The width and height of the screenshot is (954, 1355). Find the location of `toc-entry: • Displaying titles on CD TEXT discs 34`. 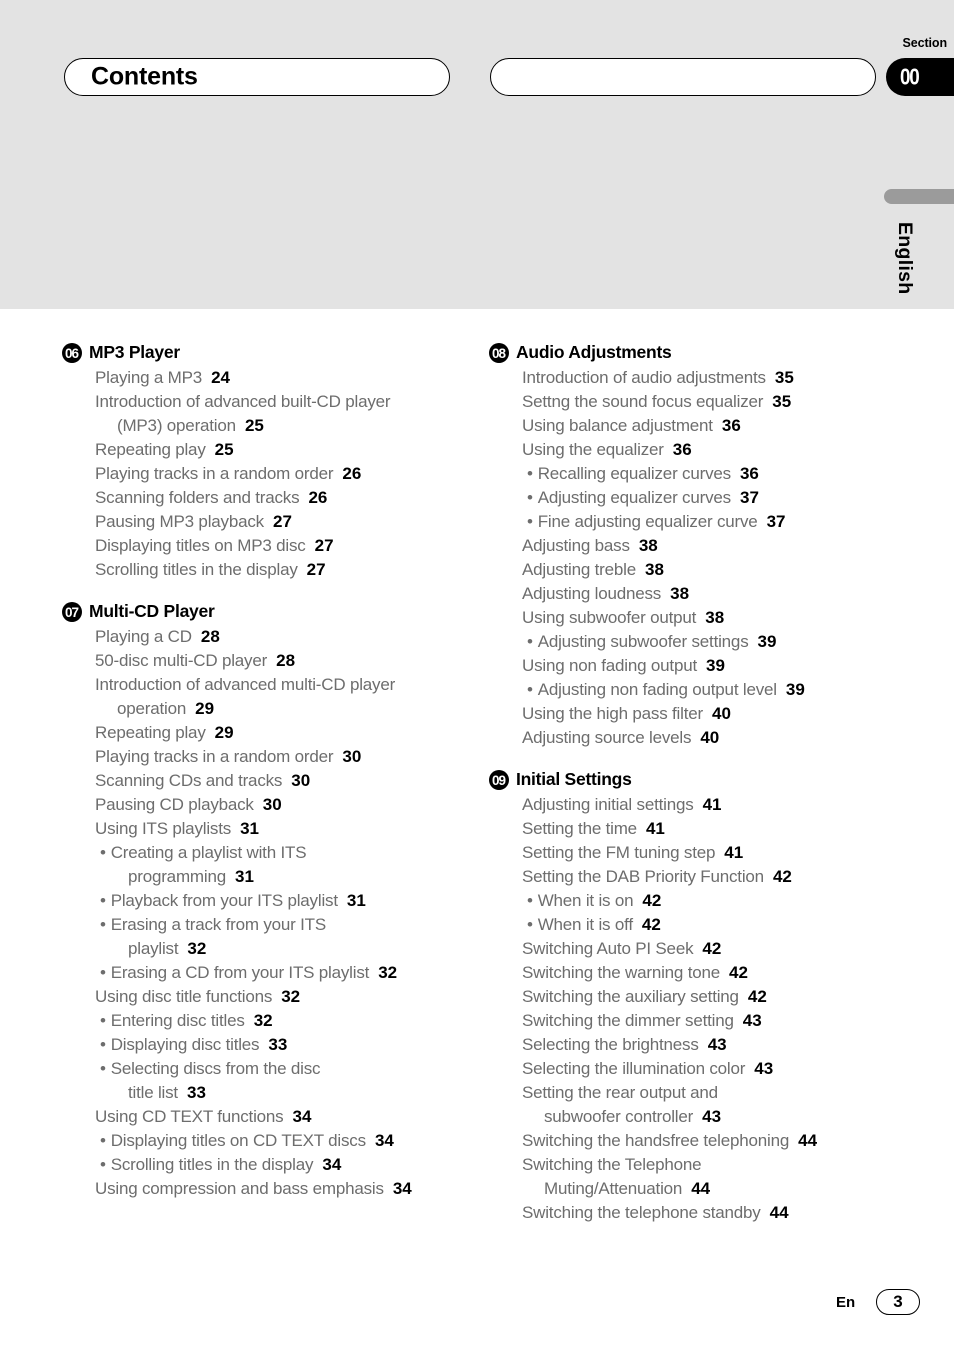

toc-entry: • Displaying titles on CD TEXT discs 34 is located at coordinates (262, 1141).